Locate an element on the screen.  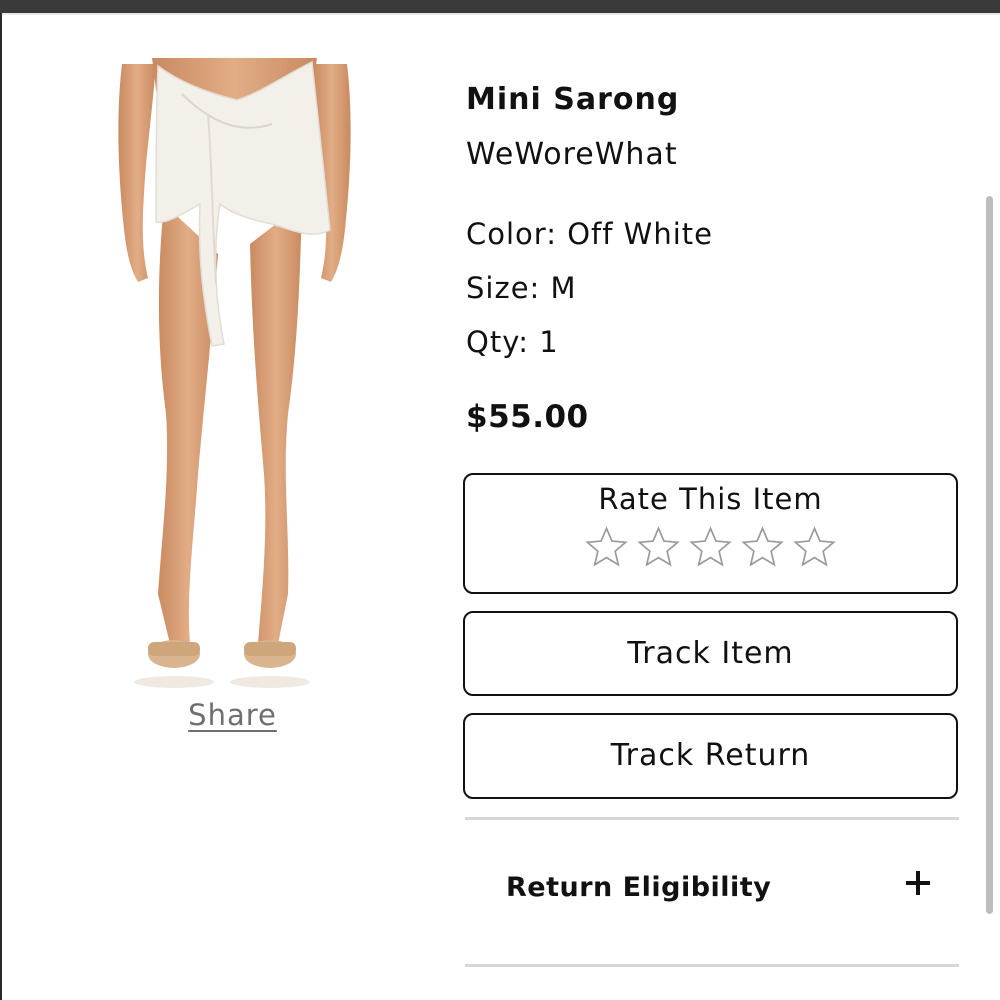
product-color: Color: Off White is located at coordinates (589, 234).